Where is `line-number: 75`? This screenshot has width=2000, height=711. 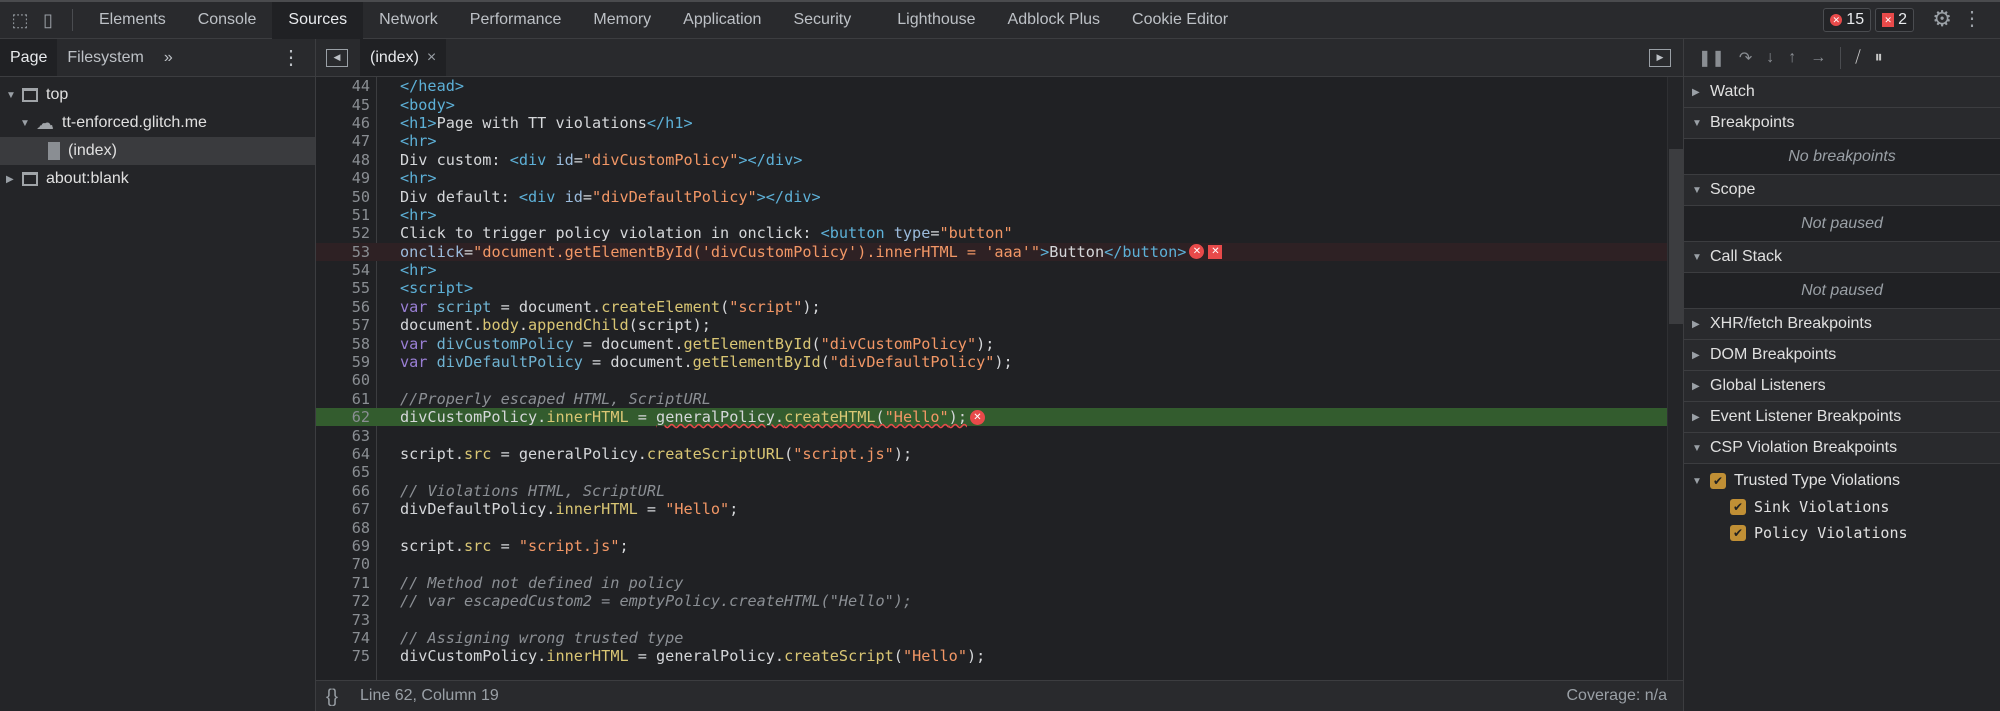
line-number: 75 is located at coordinates (343, 656).